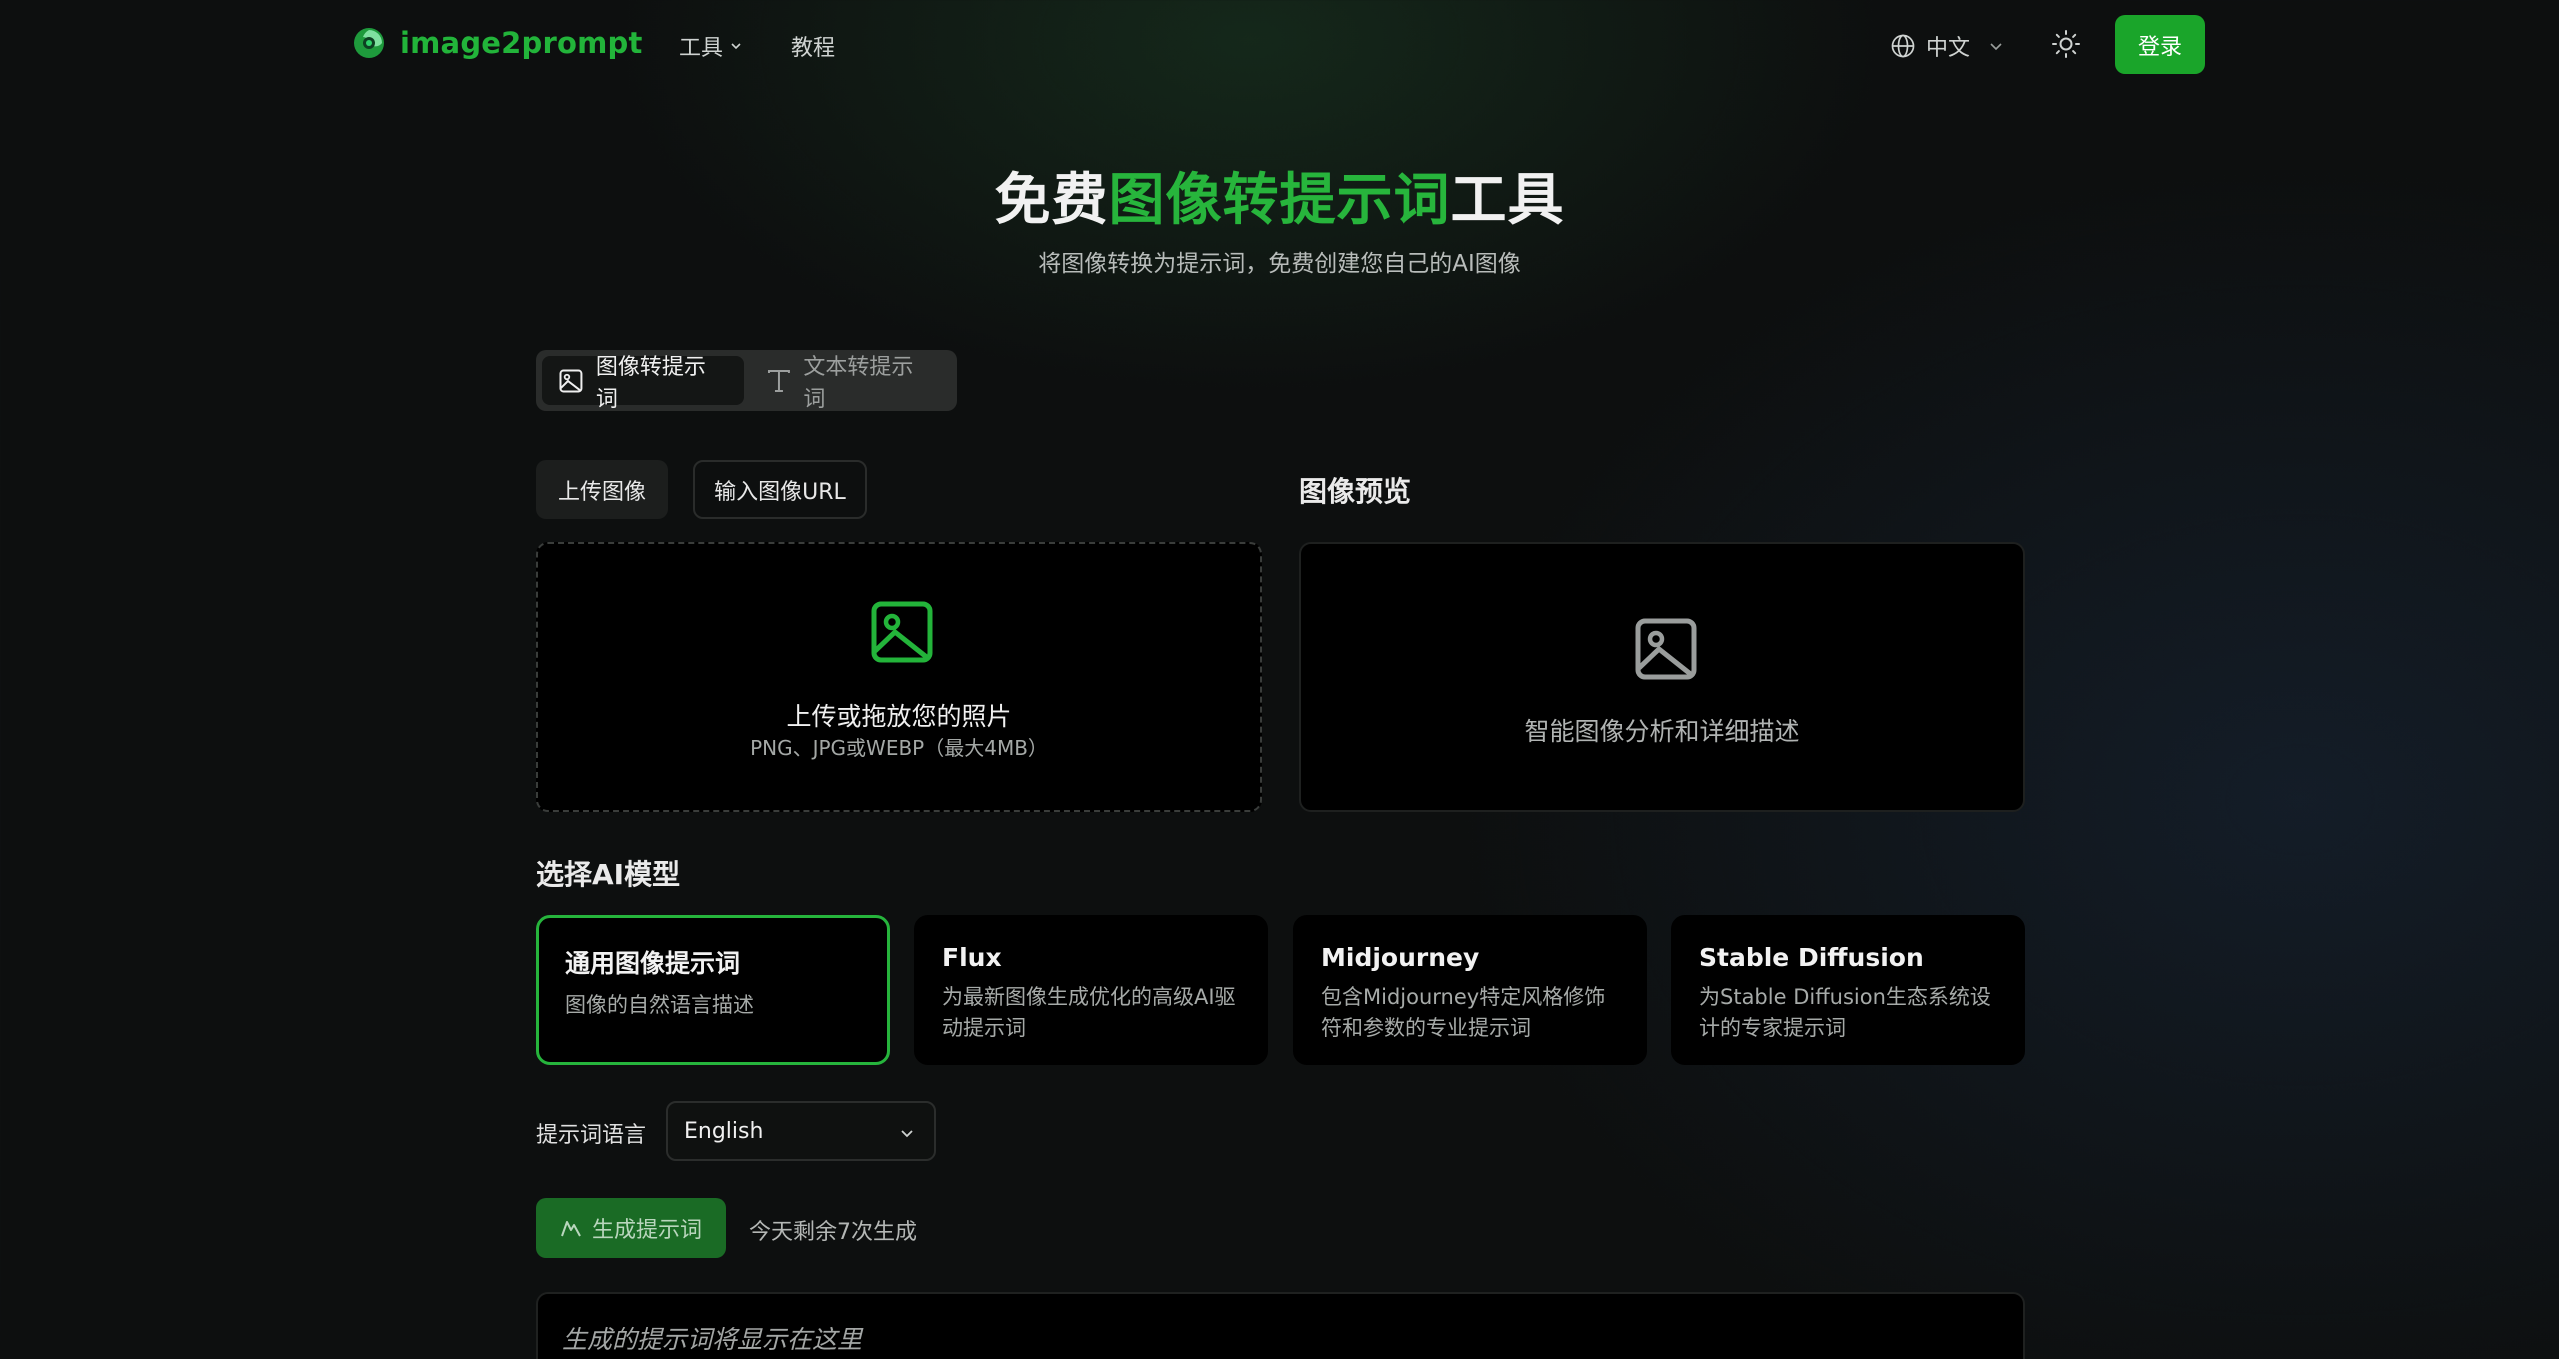  Describe the element at coordinates (608, 874) in the screenshot. I see `model-heading: 选择AI模型` at that location.